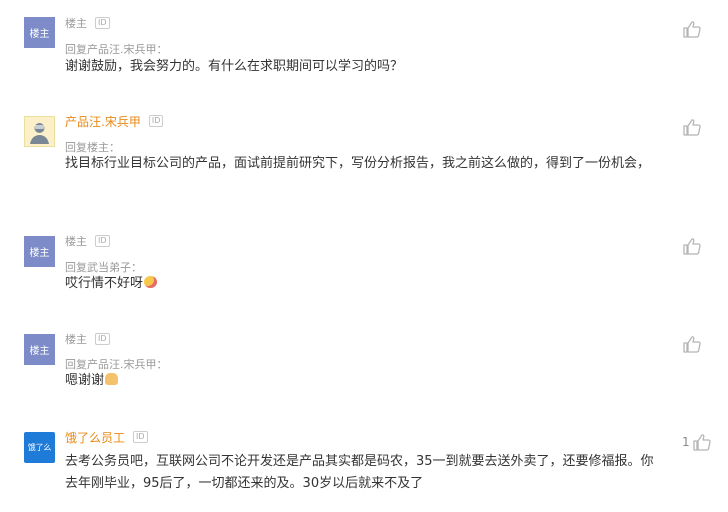 This screenshot has width=728, height=512. I want to click on author-row: 产品汪.宋兵甲 ID, so click(114, 121).